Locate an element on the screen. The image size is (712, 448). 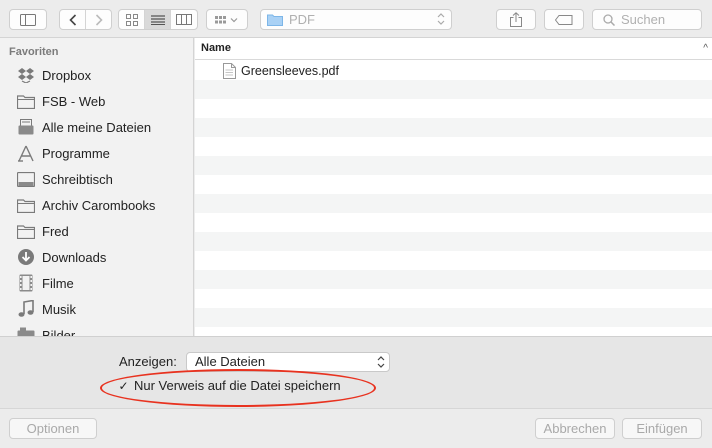
sidebar-item-downloads: Downloads is located at coordinates (96, 257).